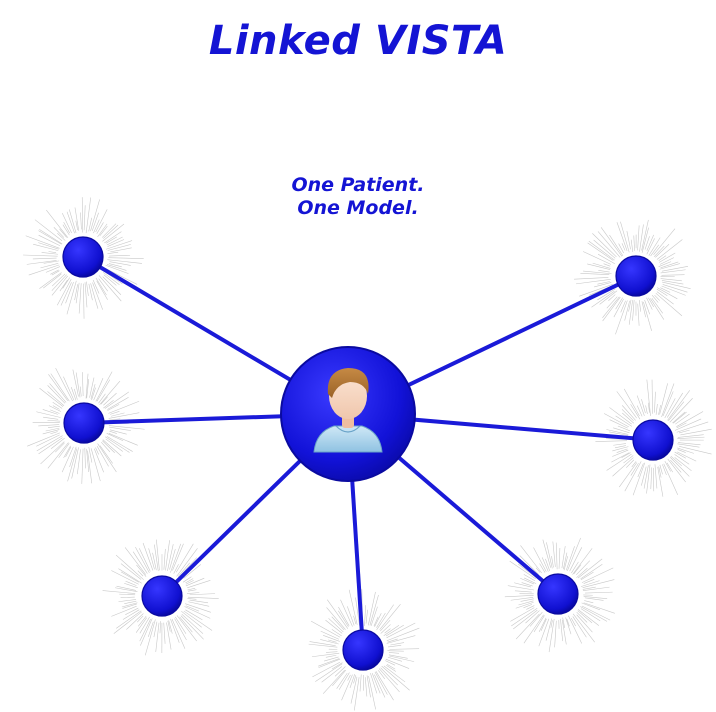 The image size is (716, 712). I want to click on subtitle-line-2: One Model., so click(358, 208).